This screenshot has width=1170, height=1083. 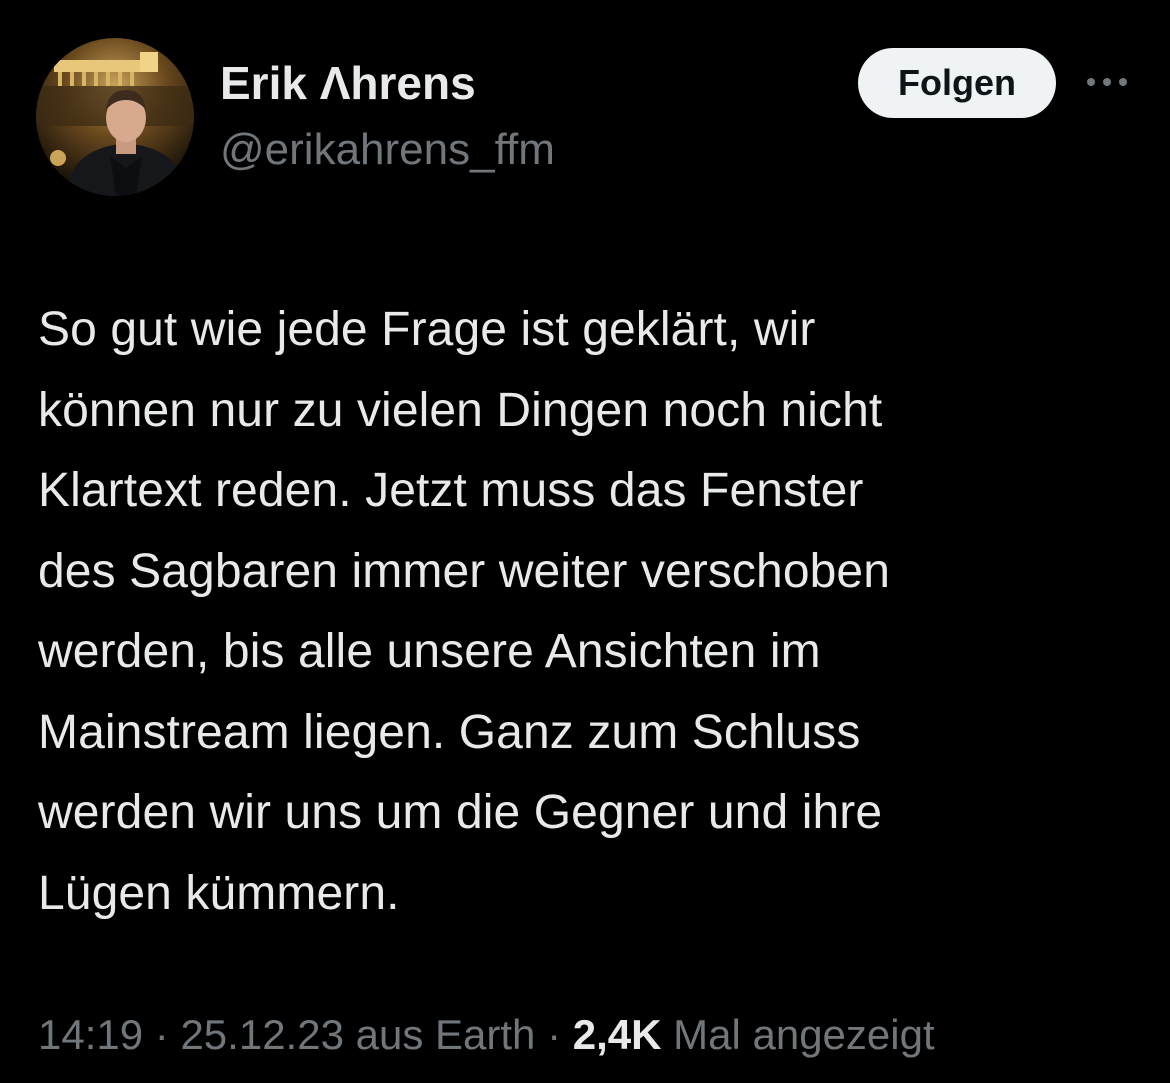 What do you see at coordinates (90, 1034) in the screenshot?
I see `tweet-time: 14:19` at bounding box center [90, 1034].